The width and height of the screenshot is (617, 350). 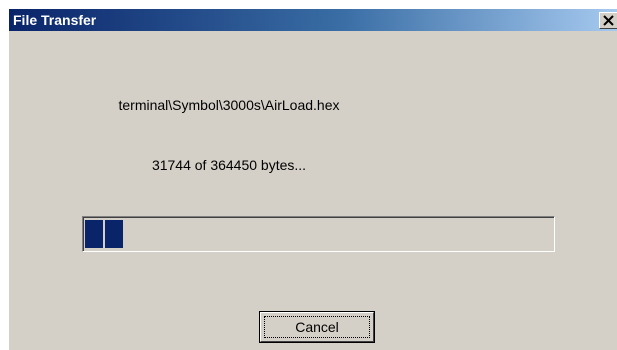 I want to click on cancel-button: Cancel, so click(x=317, y=327).